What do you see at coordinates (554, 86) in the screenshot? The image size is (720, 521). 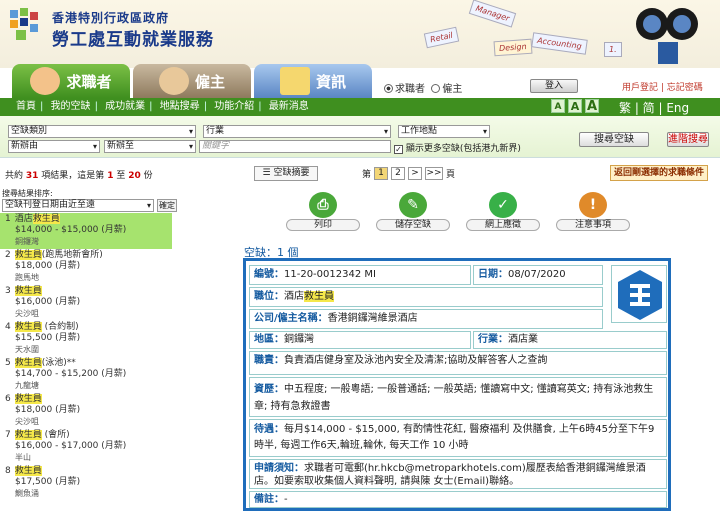 I see `login-button: 登入` at bounding box center [554, 86].